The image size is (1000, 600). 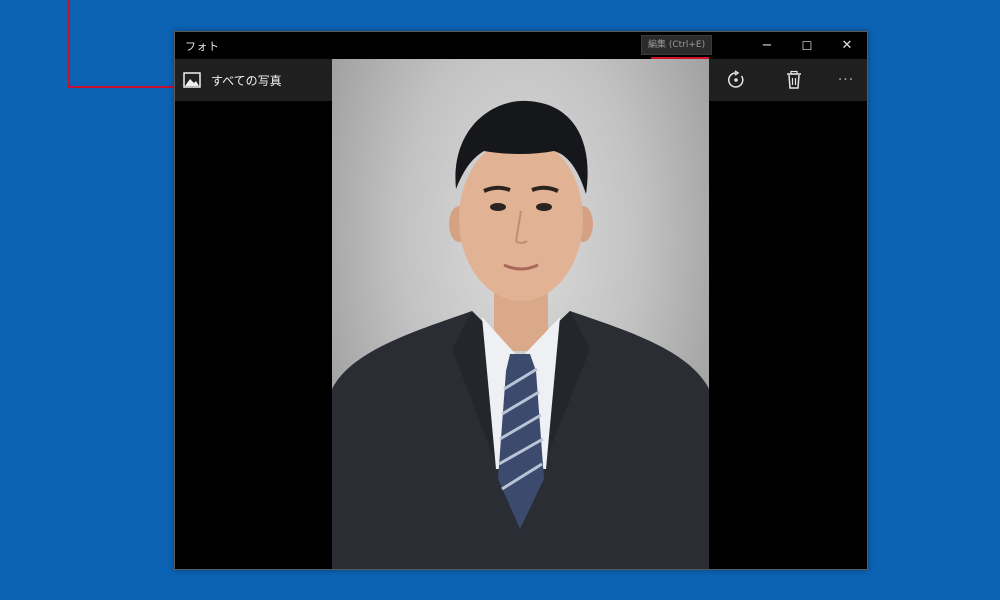 I want to click on rotate-button, so click(x=736, y=80).